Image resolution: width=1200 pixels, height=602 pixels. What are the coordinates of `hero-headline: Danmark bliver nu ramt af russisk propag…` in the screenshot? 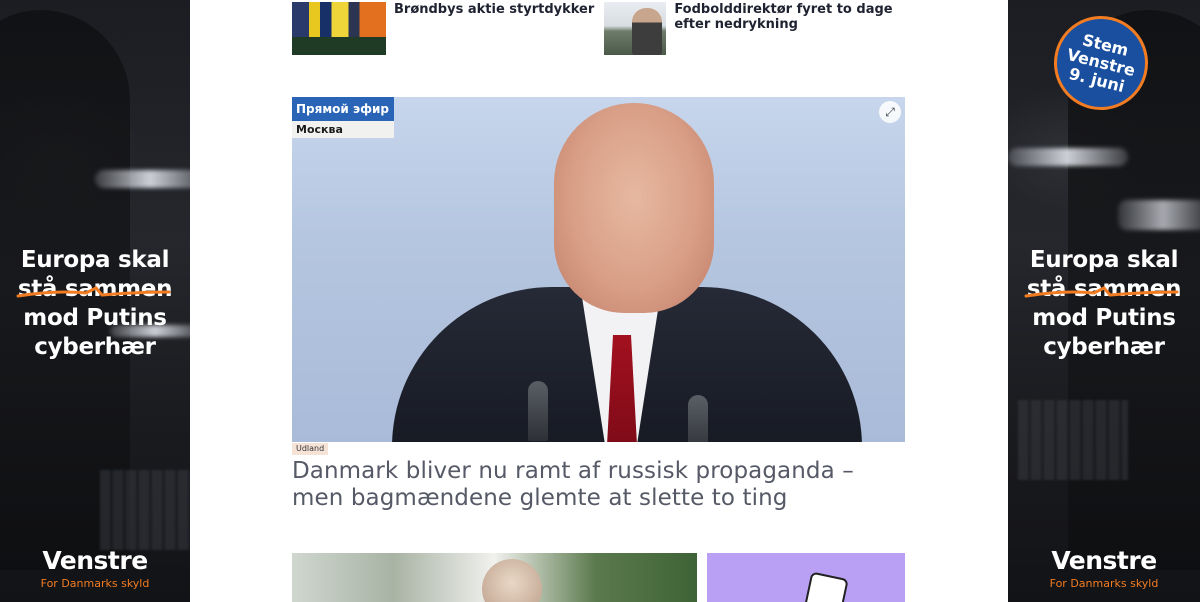 It's located at (602, 485).